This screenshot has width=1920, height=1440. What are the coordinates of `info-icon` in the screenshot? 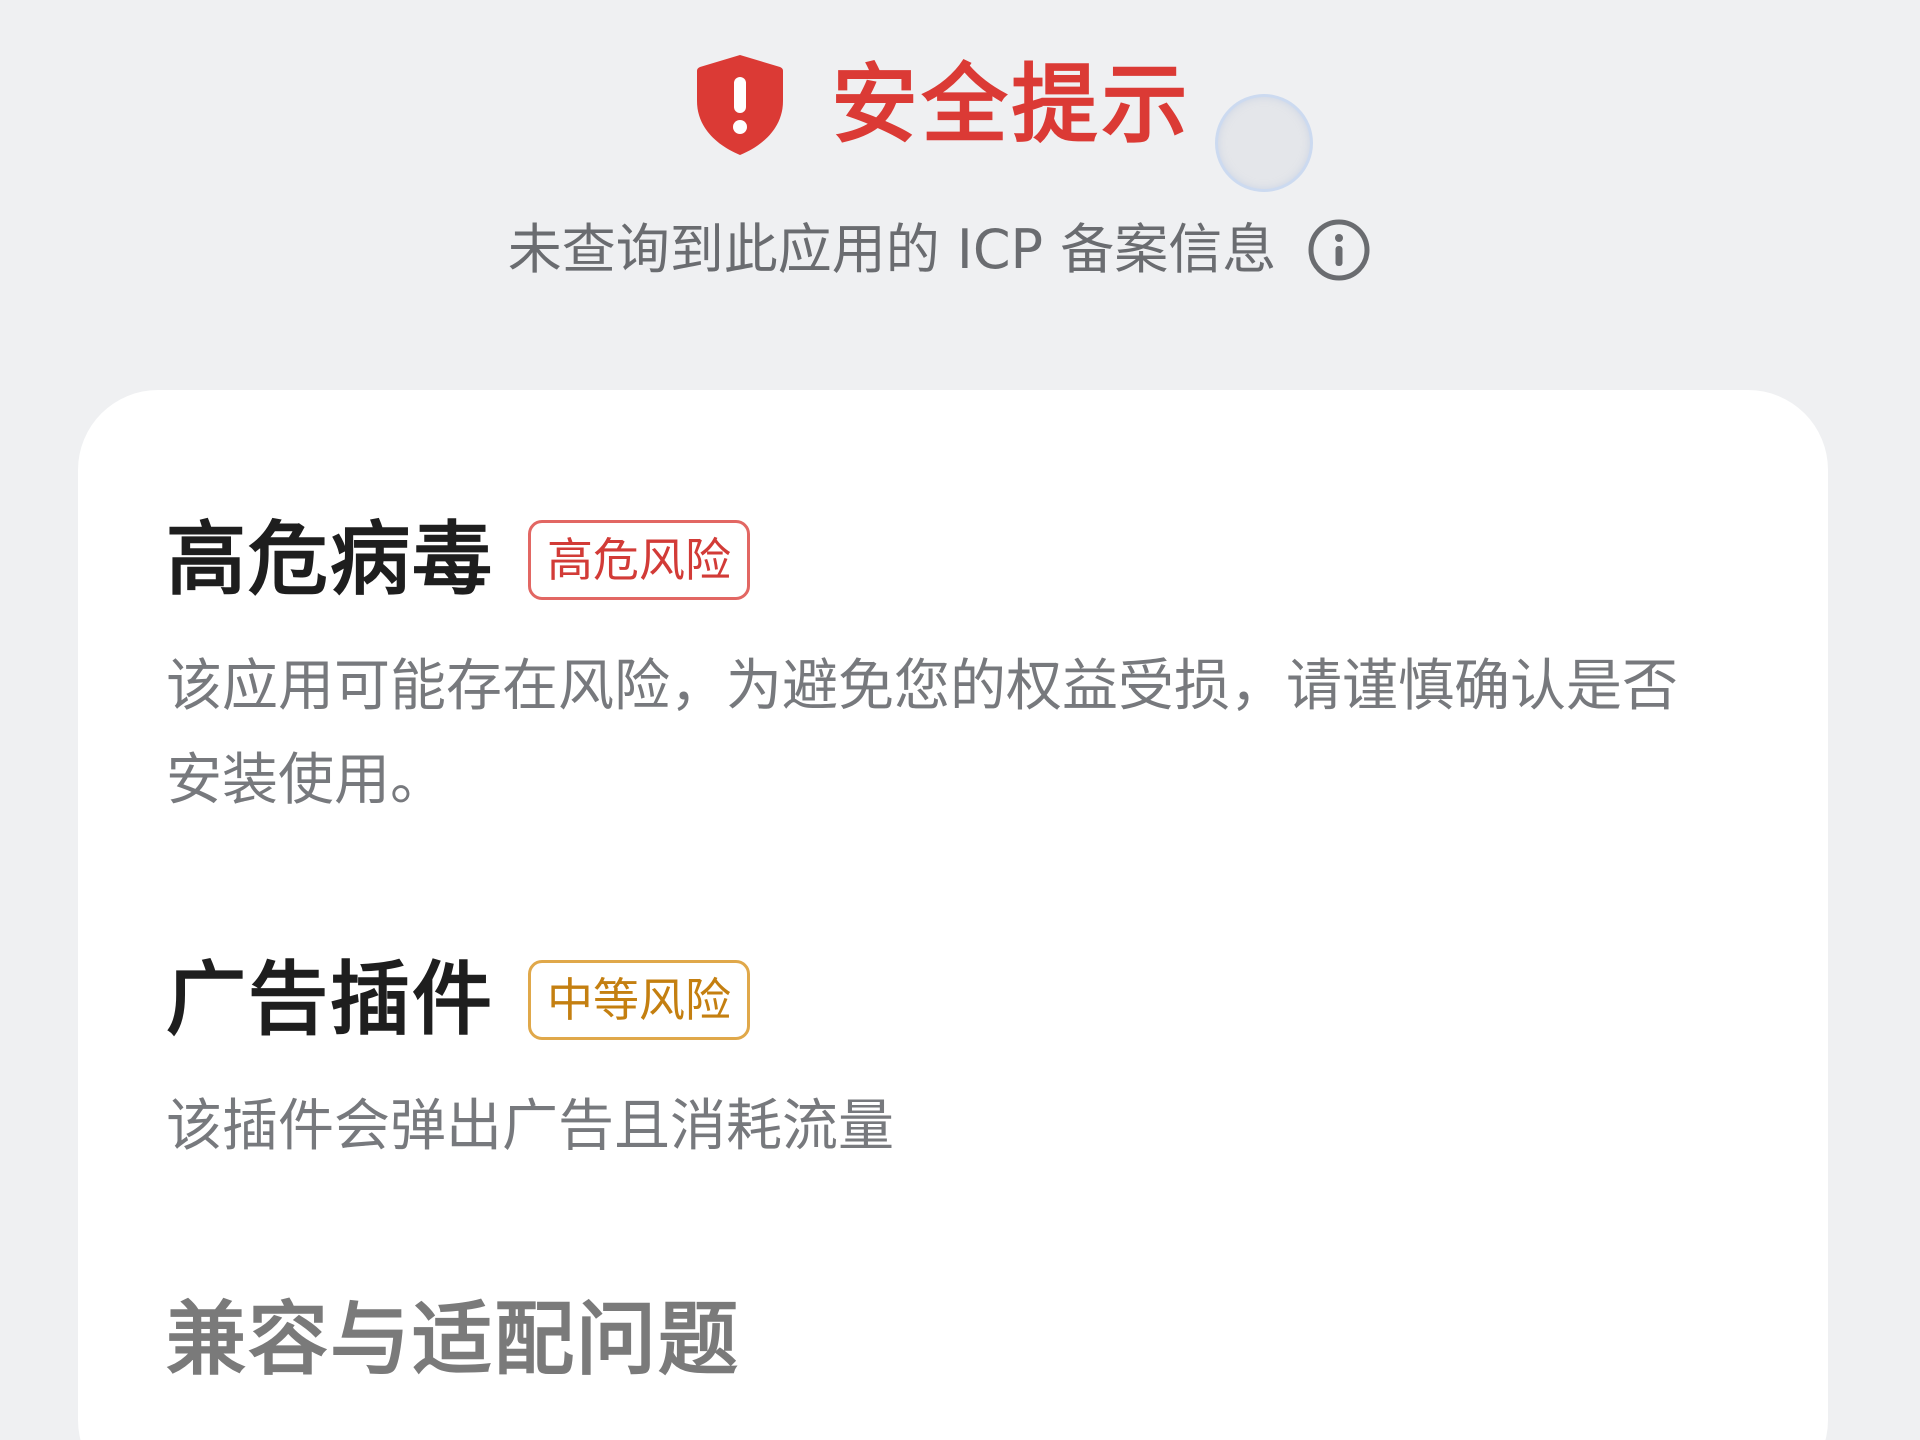 It's located at (1339, 250).